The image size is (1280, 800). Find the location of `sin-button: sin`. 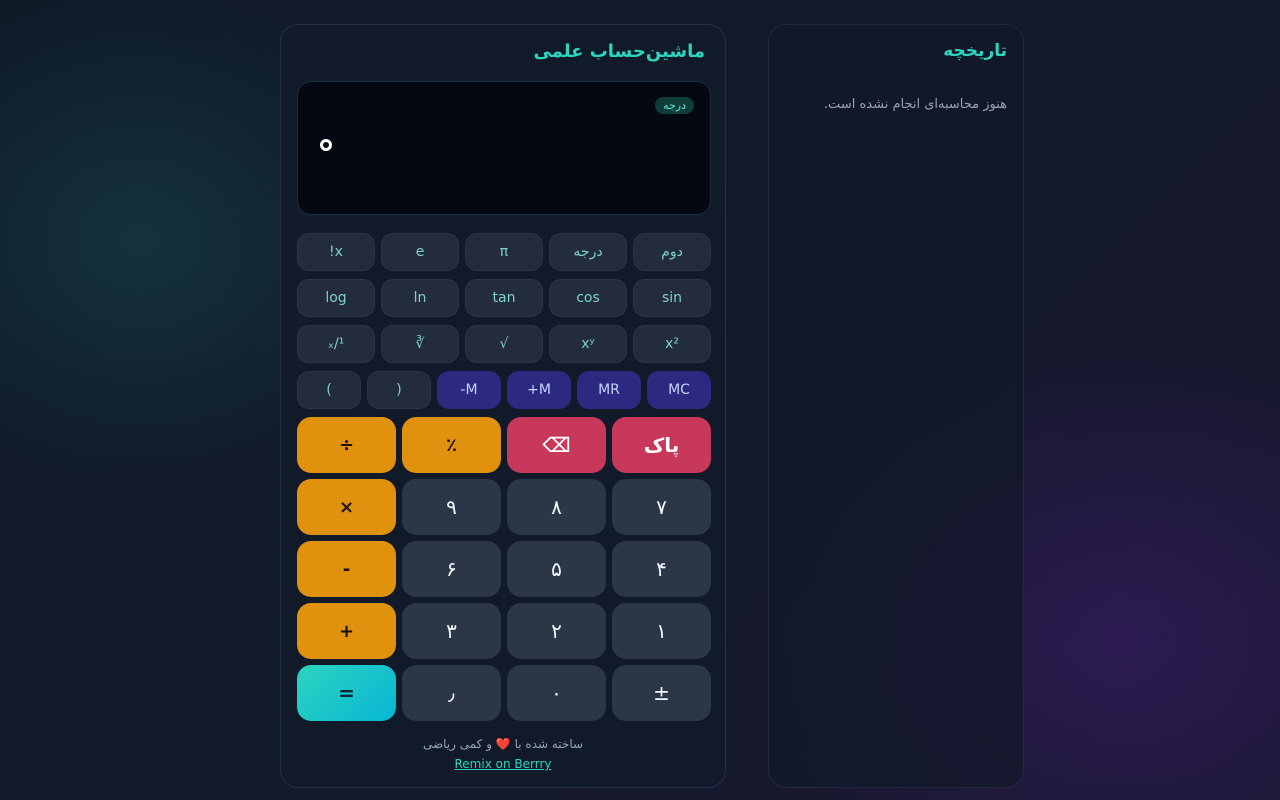

sin-button: sin is located at coordinates (672, 298).